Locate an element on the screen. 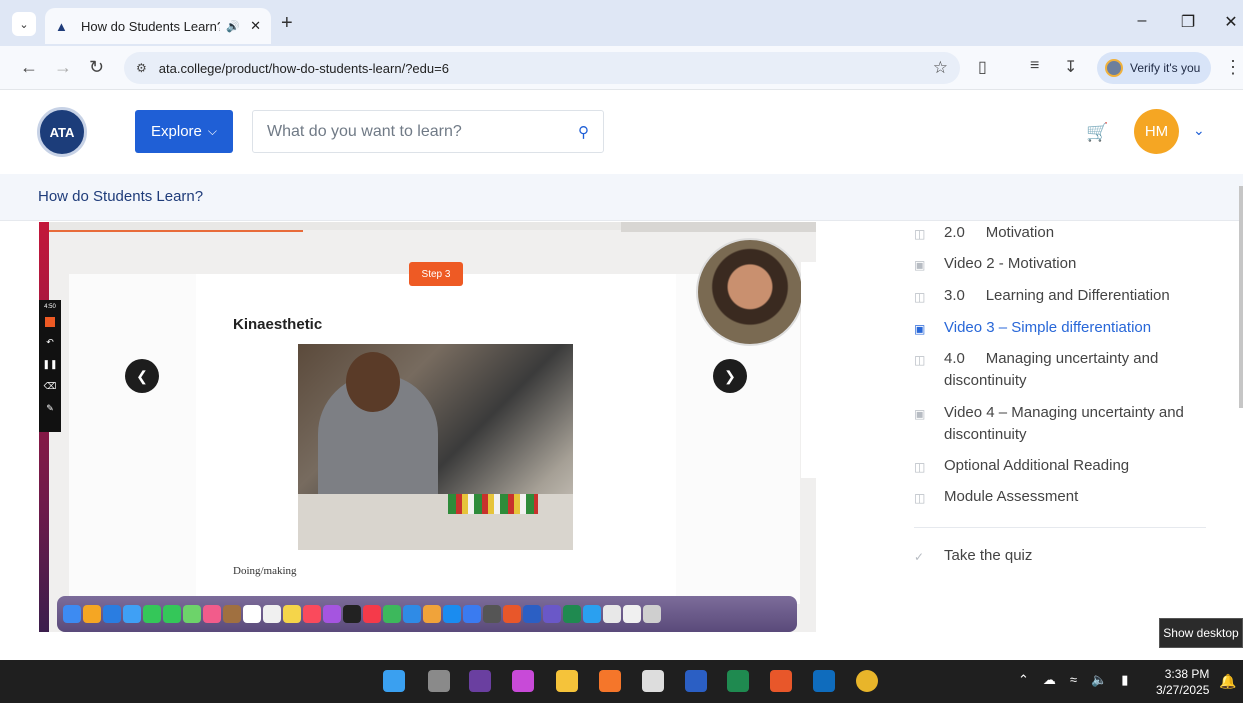  tab-search-icon: ⌄ is located at coordinates (24, 24).